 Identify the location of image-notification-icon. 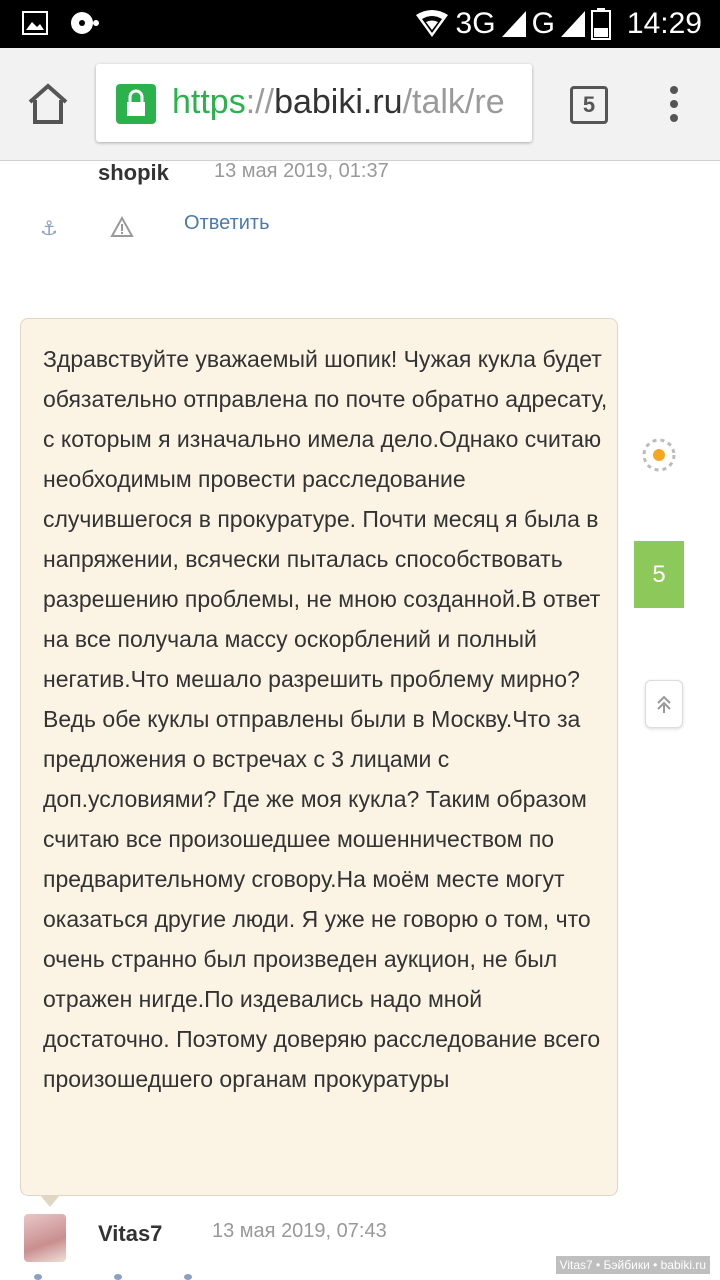
(35, 23).